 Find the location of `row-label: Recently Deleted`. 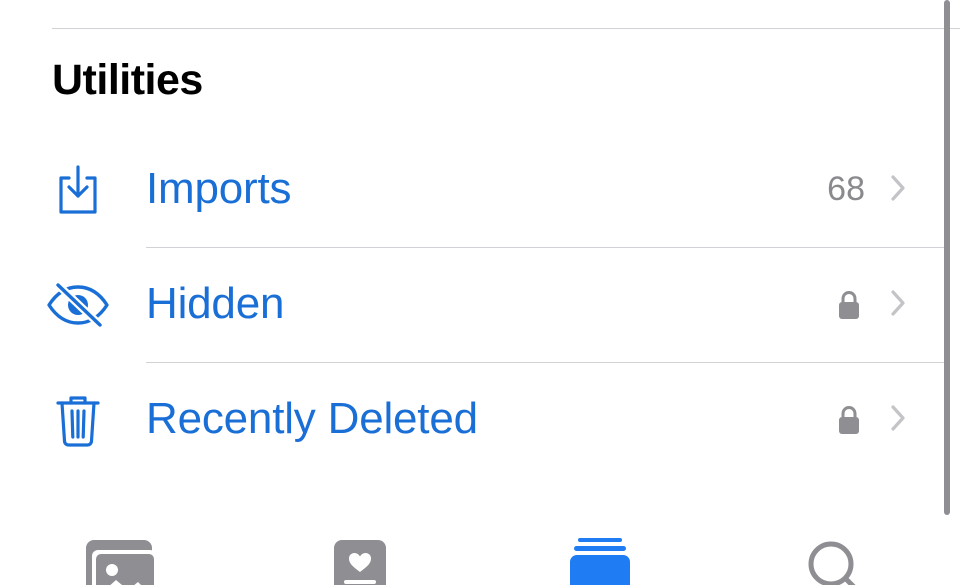

row-label: Recently Deleted is located at coordinates (312, 418).